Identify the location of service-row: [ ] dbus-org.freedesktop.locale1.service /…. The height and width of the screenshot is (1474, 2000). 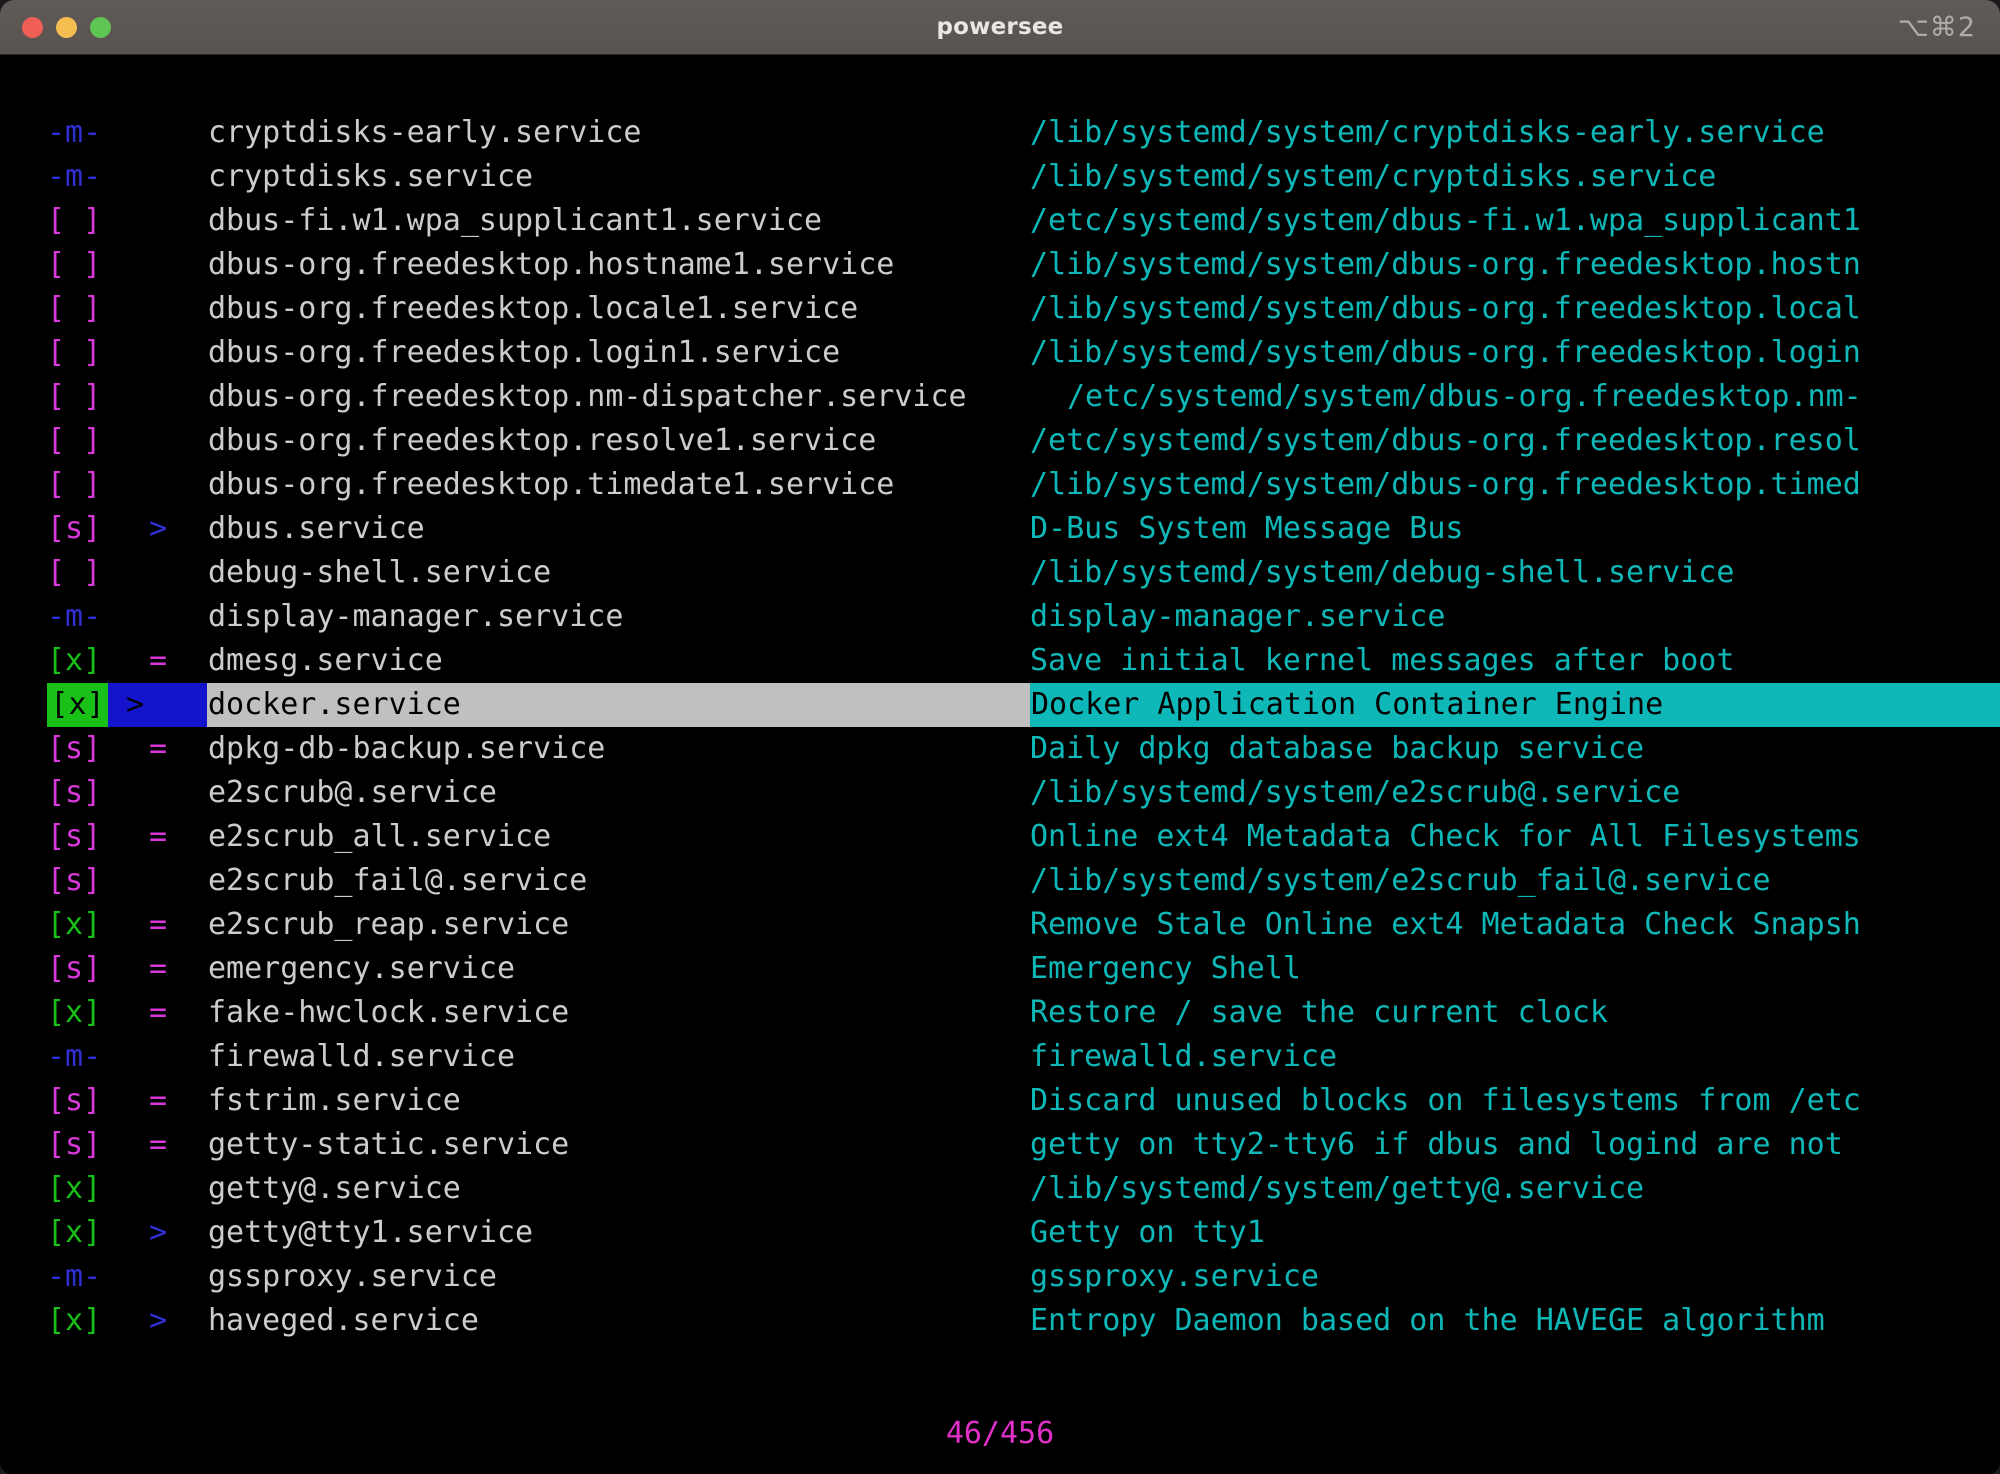
(1000, 309).